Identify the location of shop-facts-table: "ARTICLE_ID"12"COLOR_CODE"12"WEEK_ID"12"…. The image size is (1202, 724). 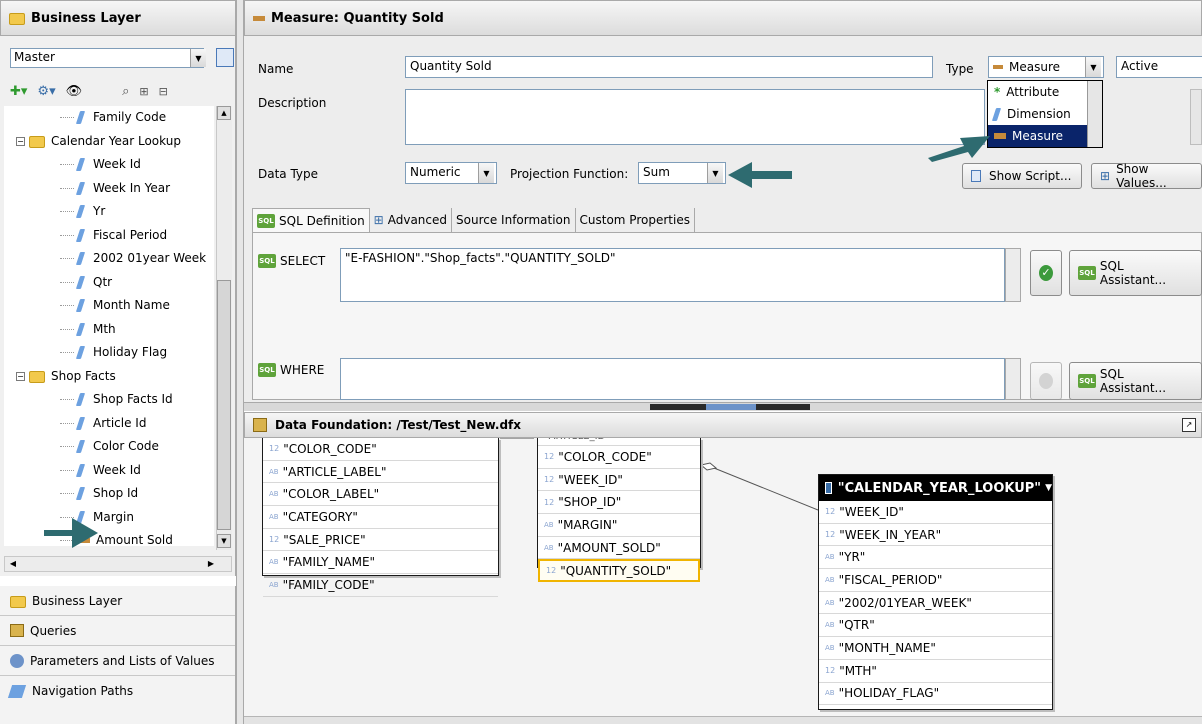
(619, 510).